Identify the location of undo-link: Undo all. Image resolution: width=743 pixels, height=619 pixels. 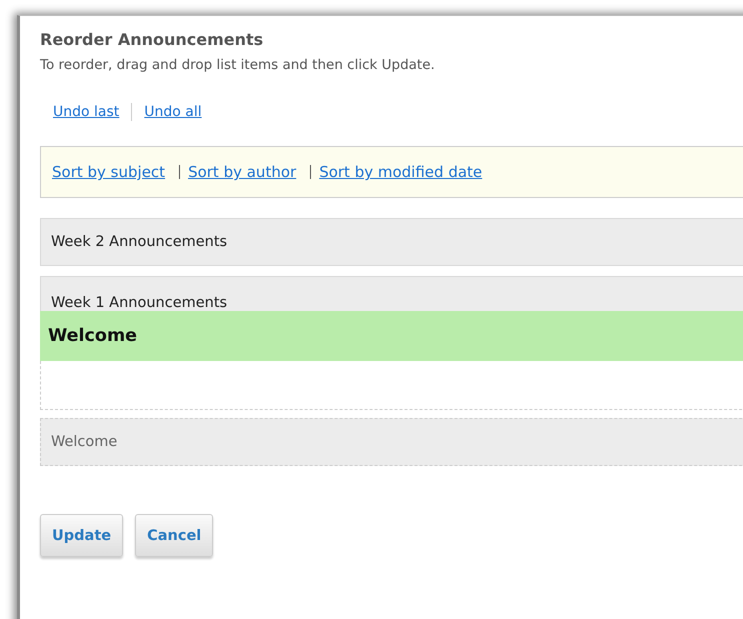
(173, 112).